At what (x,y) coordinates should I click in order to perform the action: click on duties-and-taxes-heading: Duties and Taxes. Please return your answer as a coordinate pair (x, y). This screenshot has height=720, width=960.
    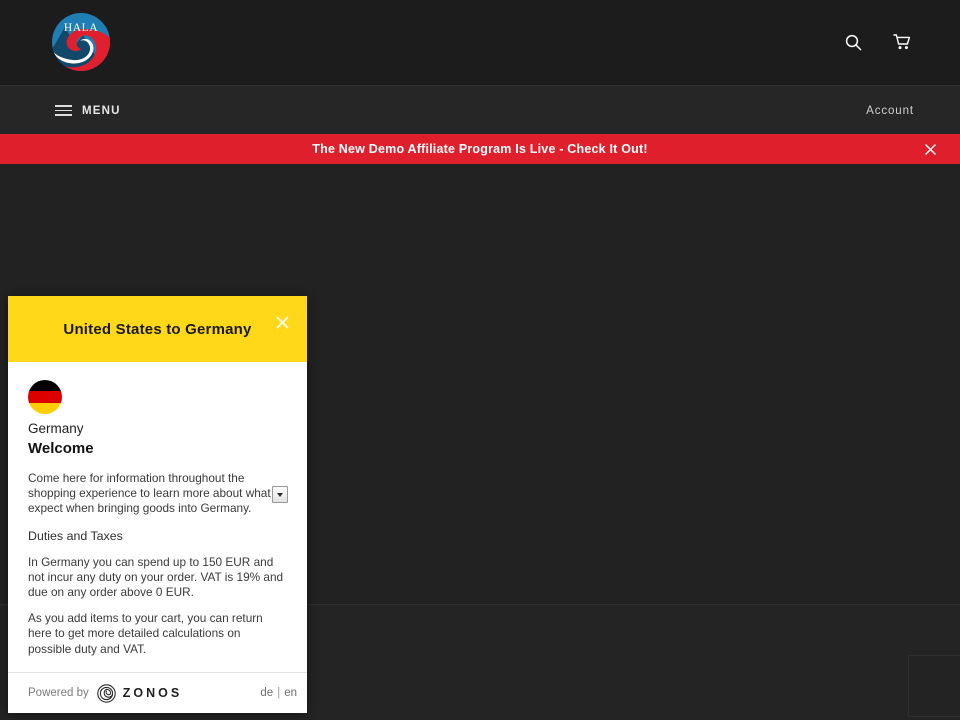
    Looking at the image, I should click on (75, 535).